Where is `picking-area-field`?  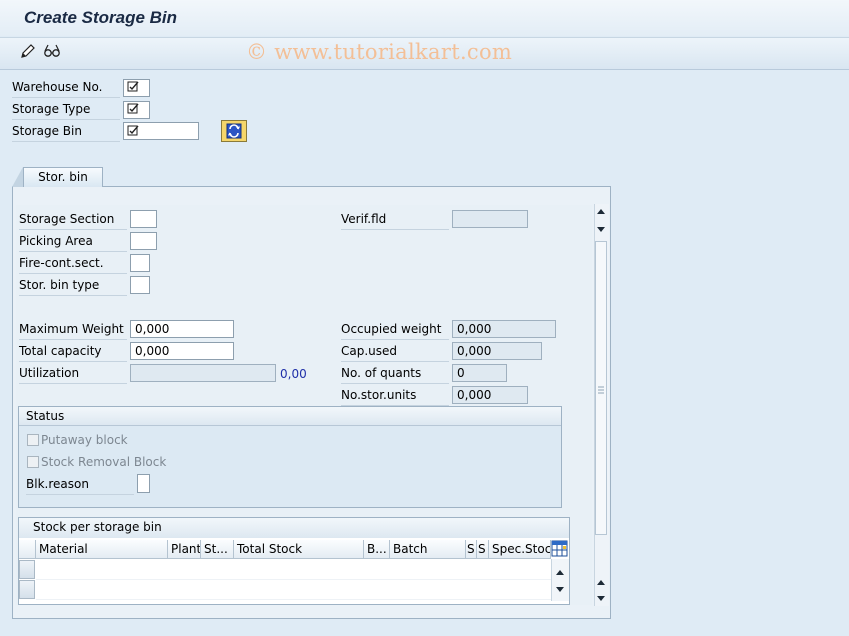 picking-area-field is located at coordinates (143, 241).